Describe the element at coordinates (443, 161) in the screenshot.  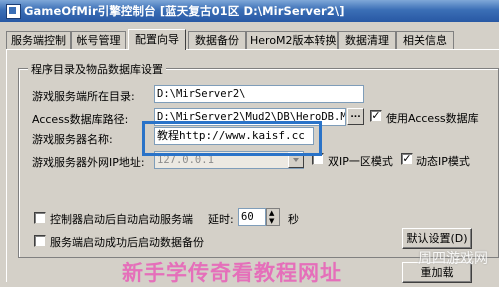
I see `dynamic-ip-label: 动态IP模式` at that location.